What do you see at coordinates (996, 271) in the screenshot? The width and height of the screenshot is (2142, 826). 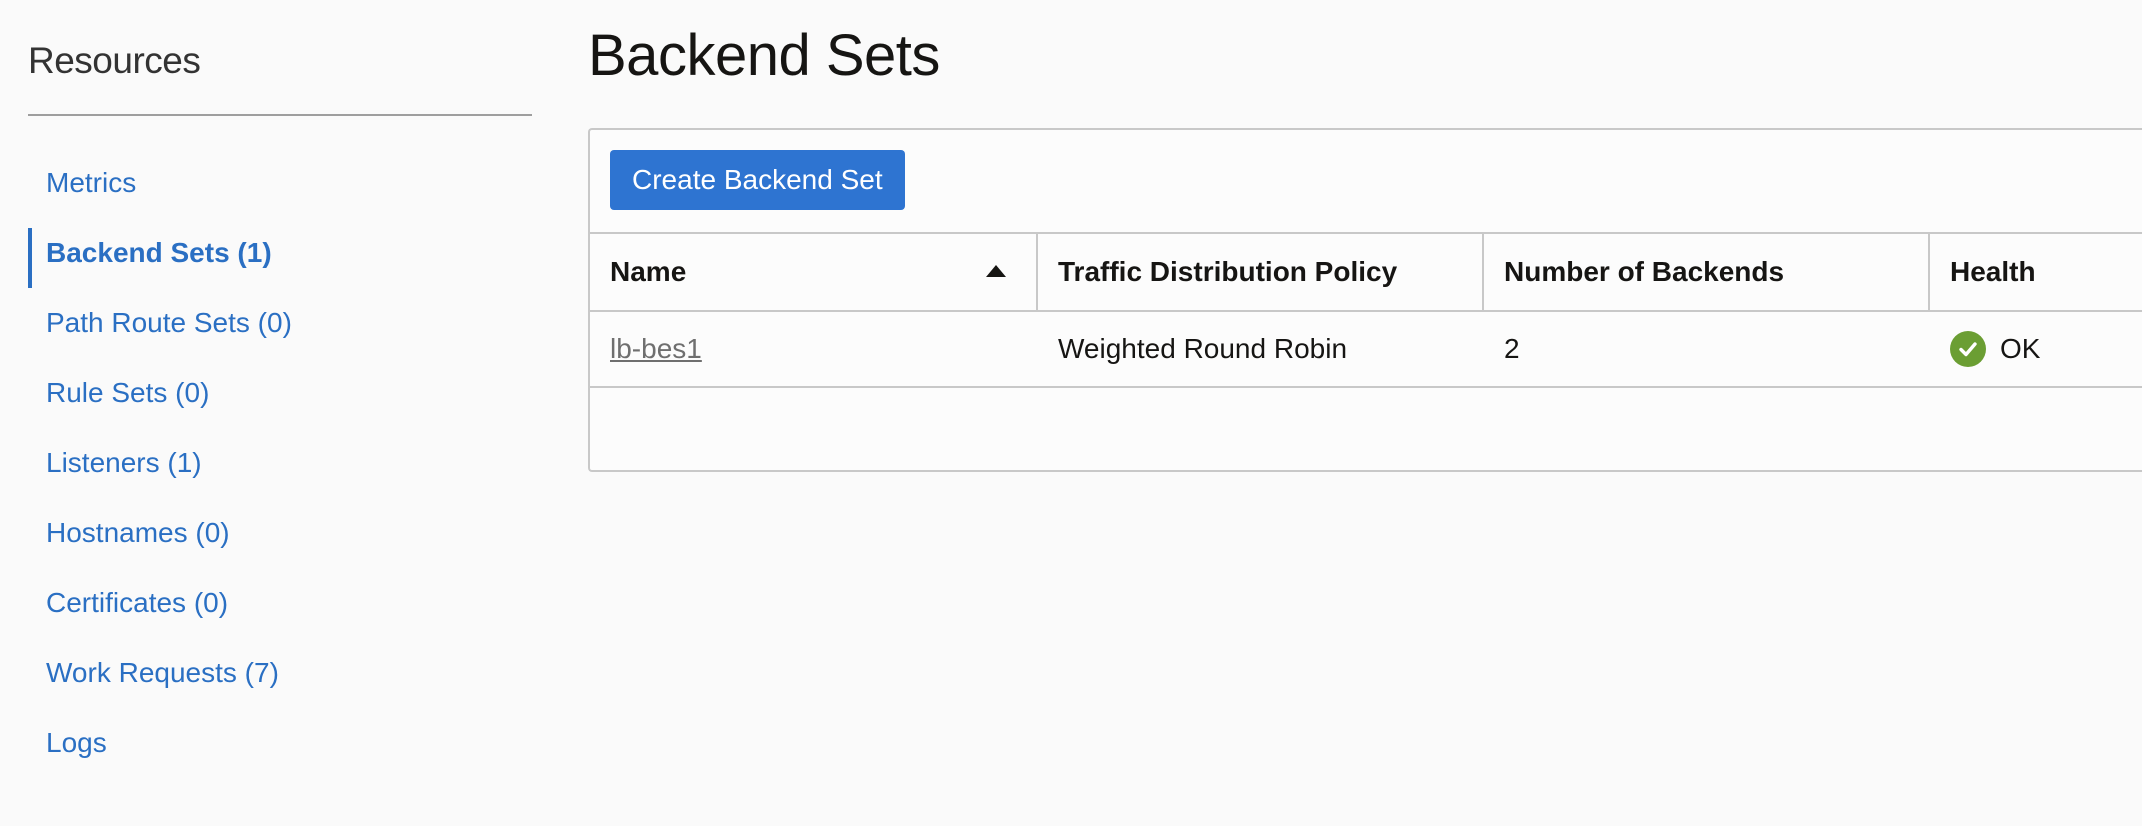 I see `sort-ascending-icon` at bounding box center [996, 271].